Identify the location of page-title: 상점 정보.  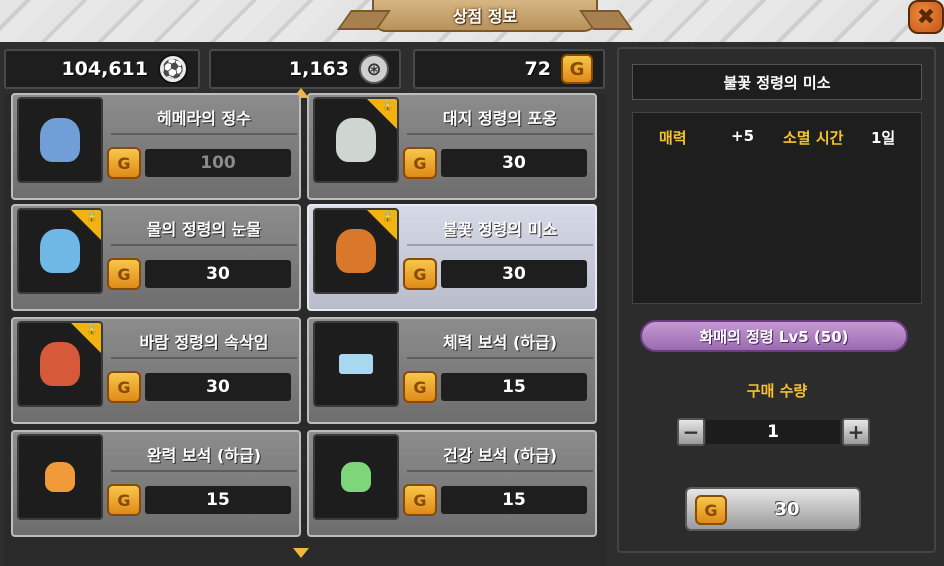
(485, 16).